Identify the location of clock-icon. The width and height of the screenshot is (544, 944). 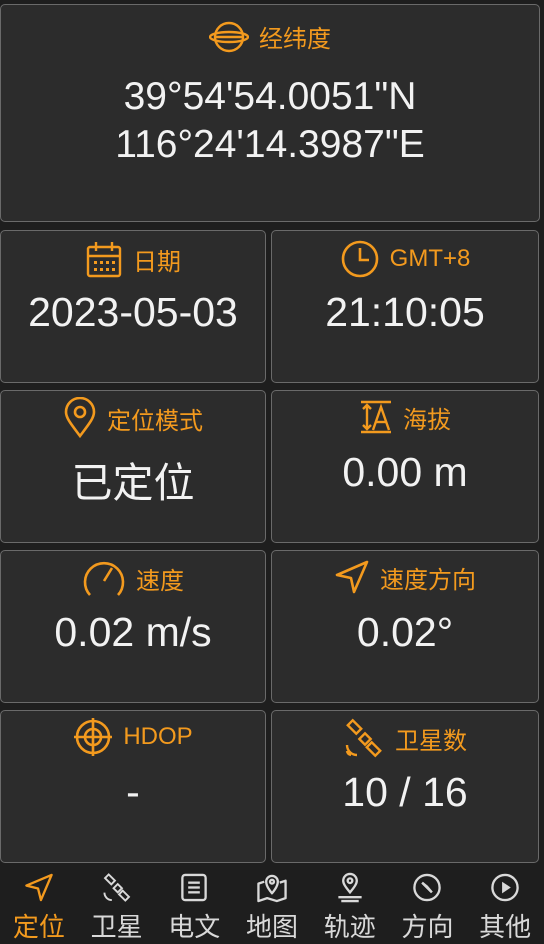
(359, 259).